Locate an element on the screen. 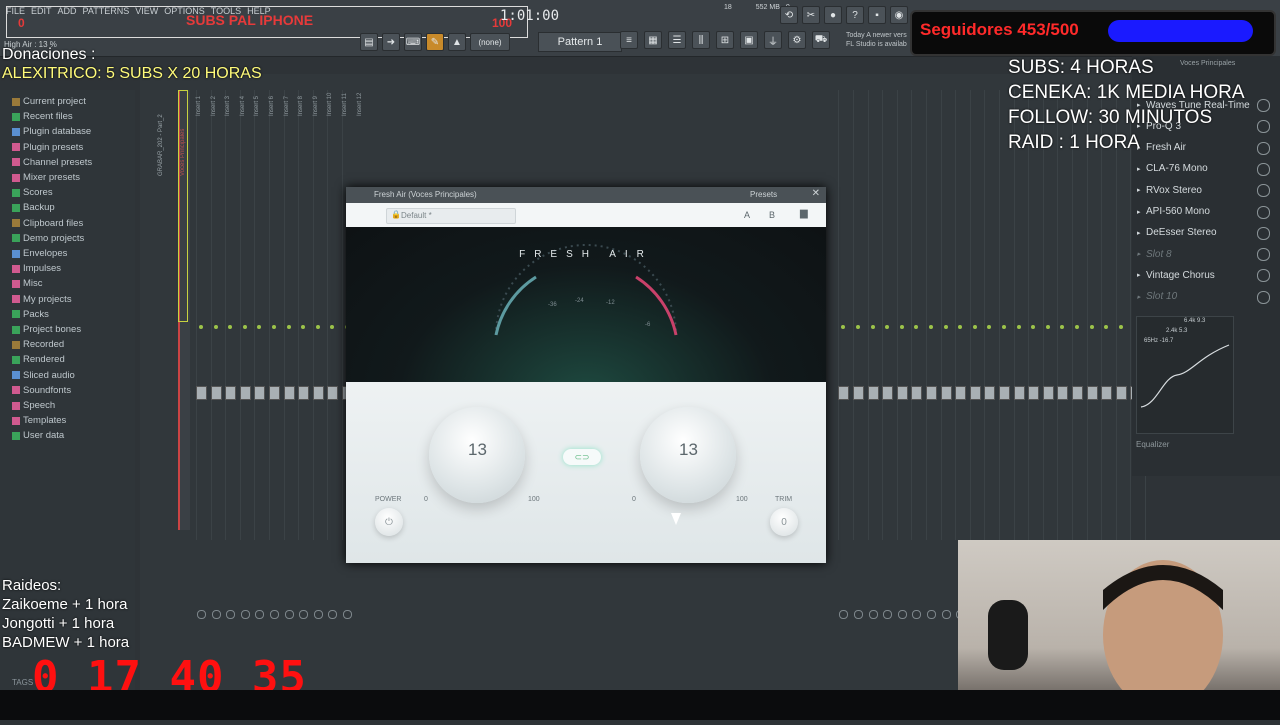  pattern-selector: Pattern 1 is located at coordinates (580, 42).